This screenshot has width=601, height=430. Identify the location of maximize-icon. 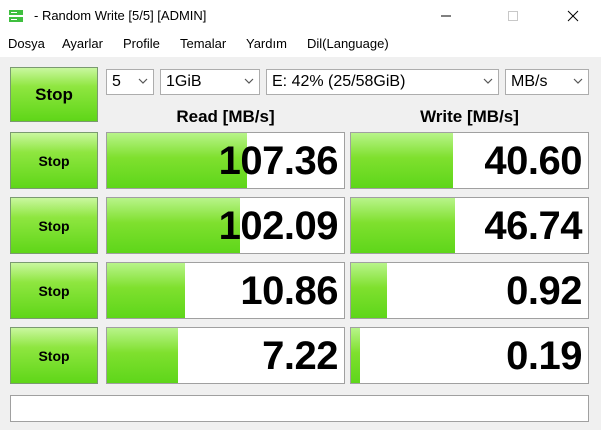
(512, 16).